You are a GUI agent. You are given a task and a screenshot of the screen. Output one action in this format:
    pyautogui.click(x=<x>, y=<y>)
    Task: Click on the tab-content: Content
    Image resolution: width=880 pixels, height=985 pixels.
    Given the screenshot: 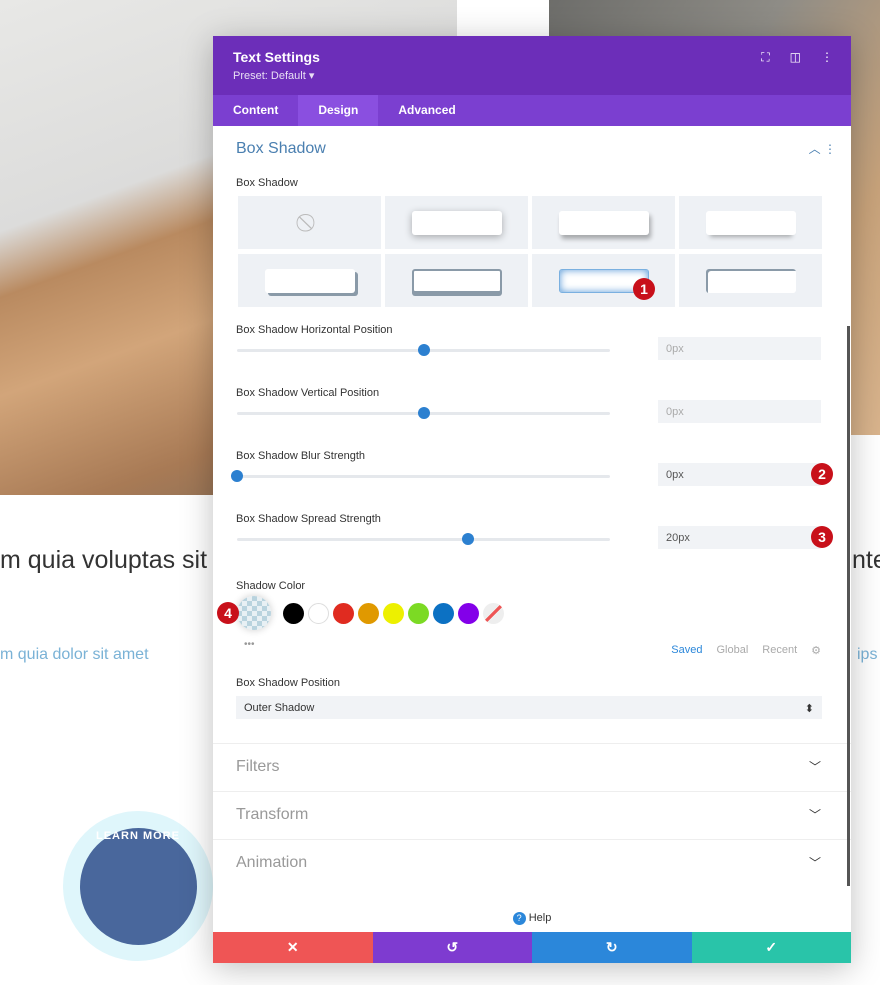 What is the action you would take?
    pyautogui.click(x=255, y=110)
    